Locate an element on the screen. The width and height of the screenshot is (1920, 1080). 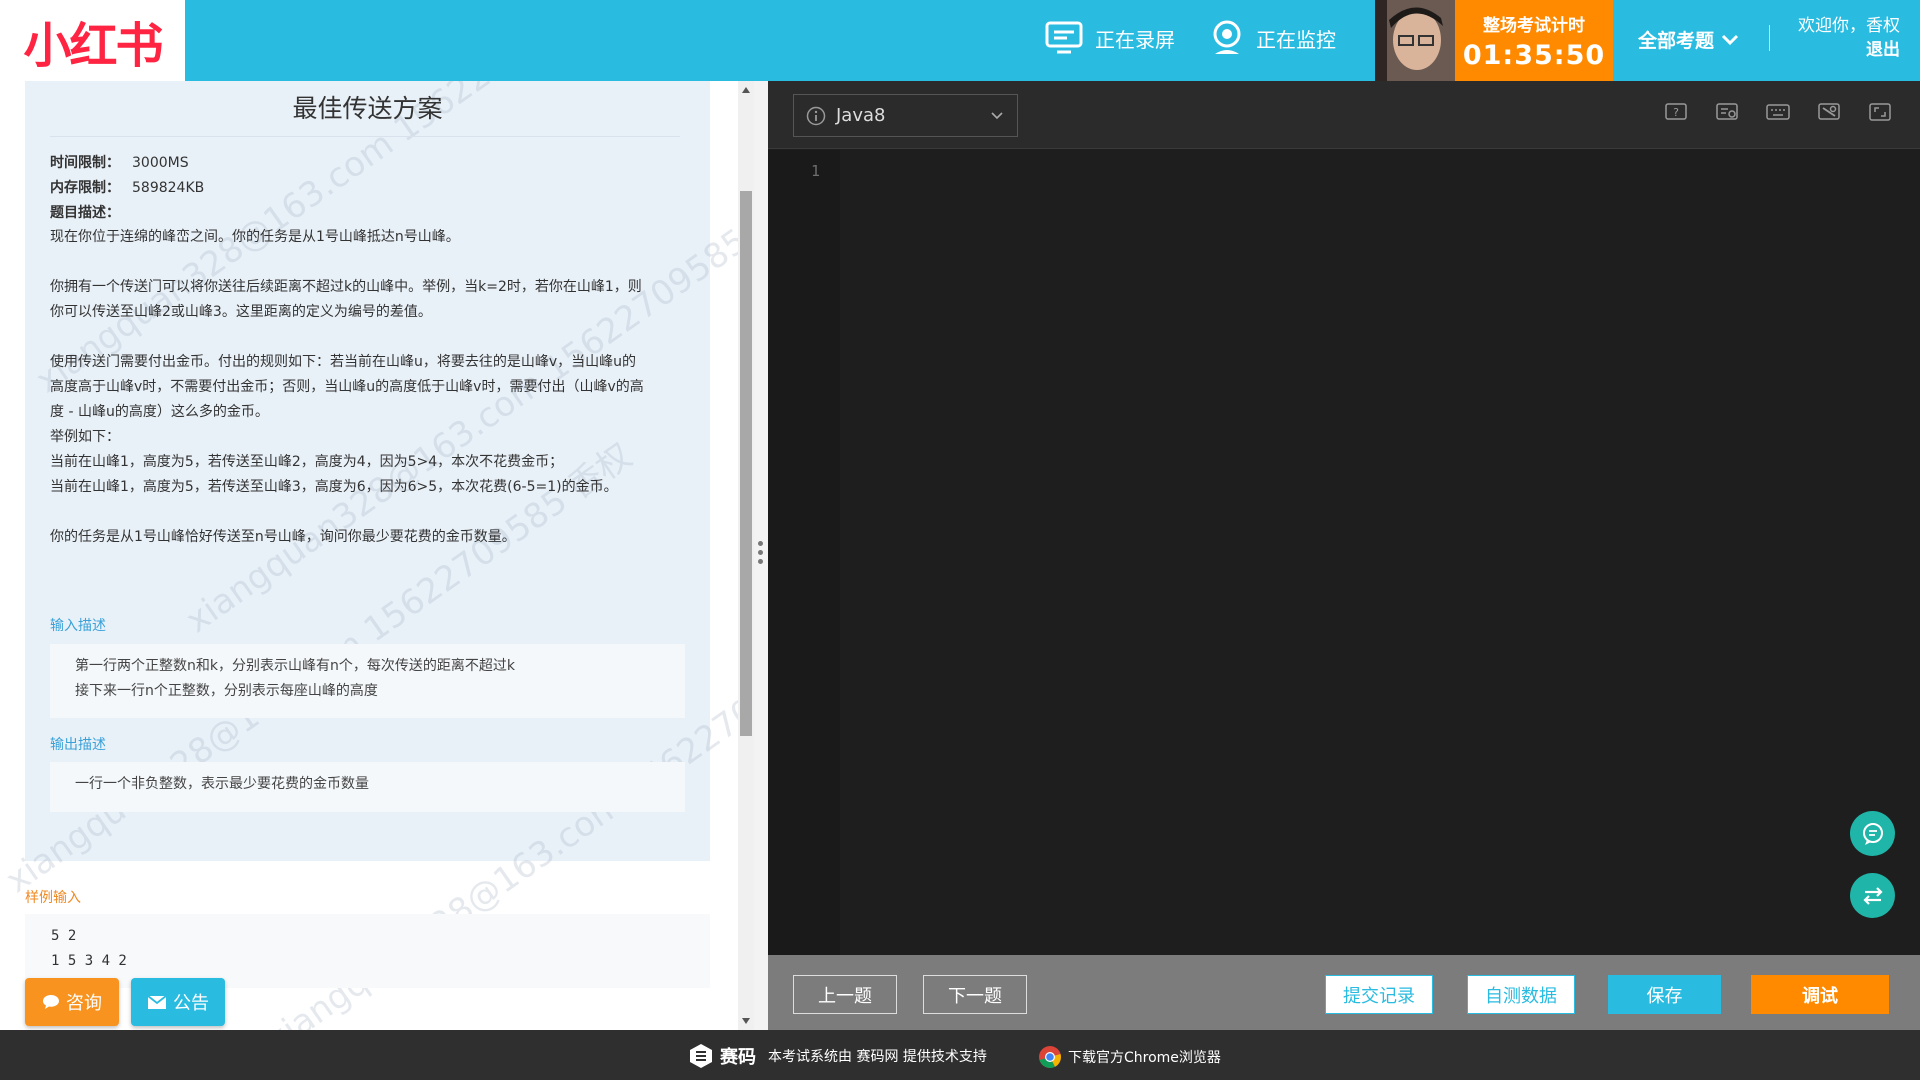
editor-toolbar: Java8 ? is located at coordinates (1344, 115).